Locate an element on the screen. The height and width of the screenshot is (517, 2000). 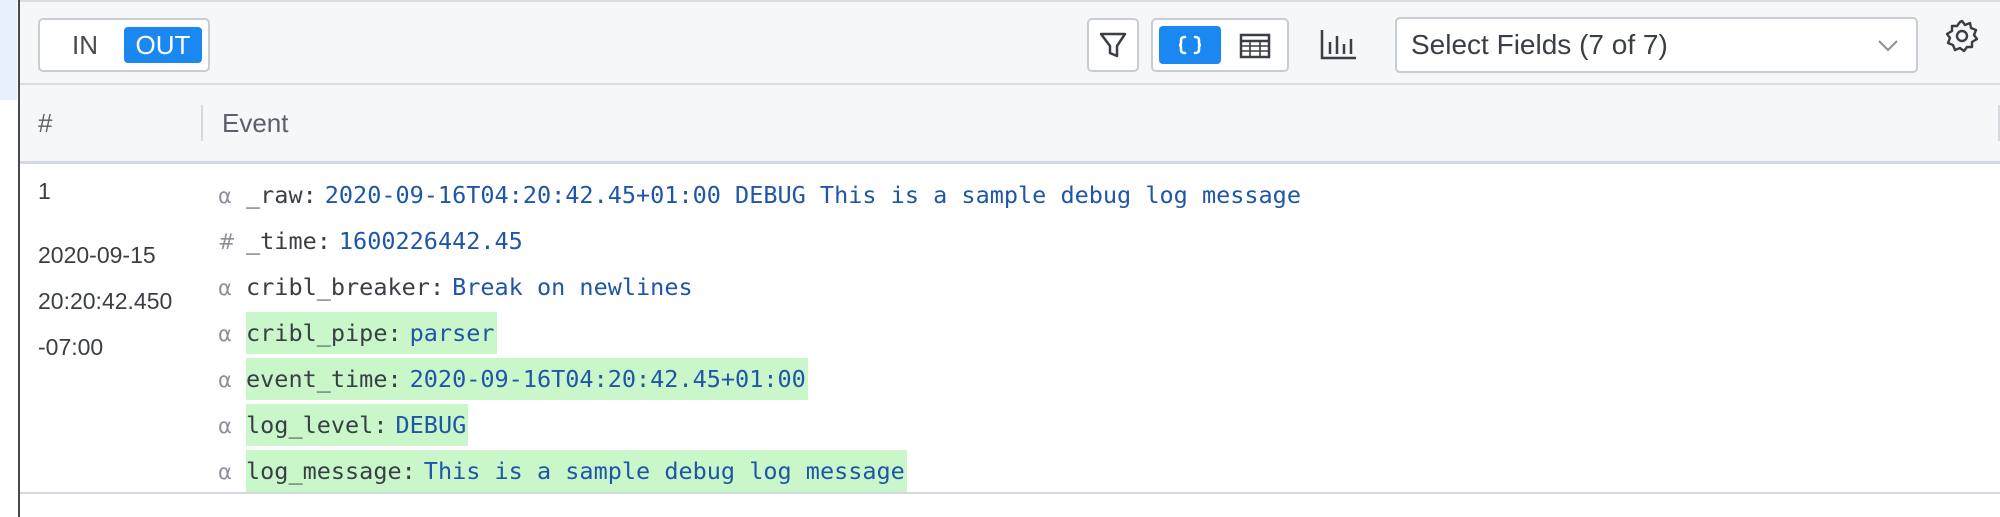
field-value: This is a sample debug log message is located at coordinates (664, 471).